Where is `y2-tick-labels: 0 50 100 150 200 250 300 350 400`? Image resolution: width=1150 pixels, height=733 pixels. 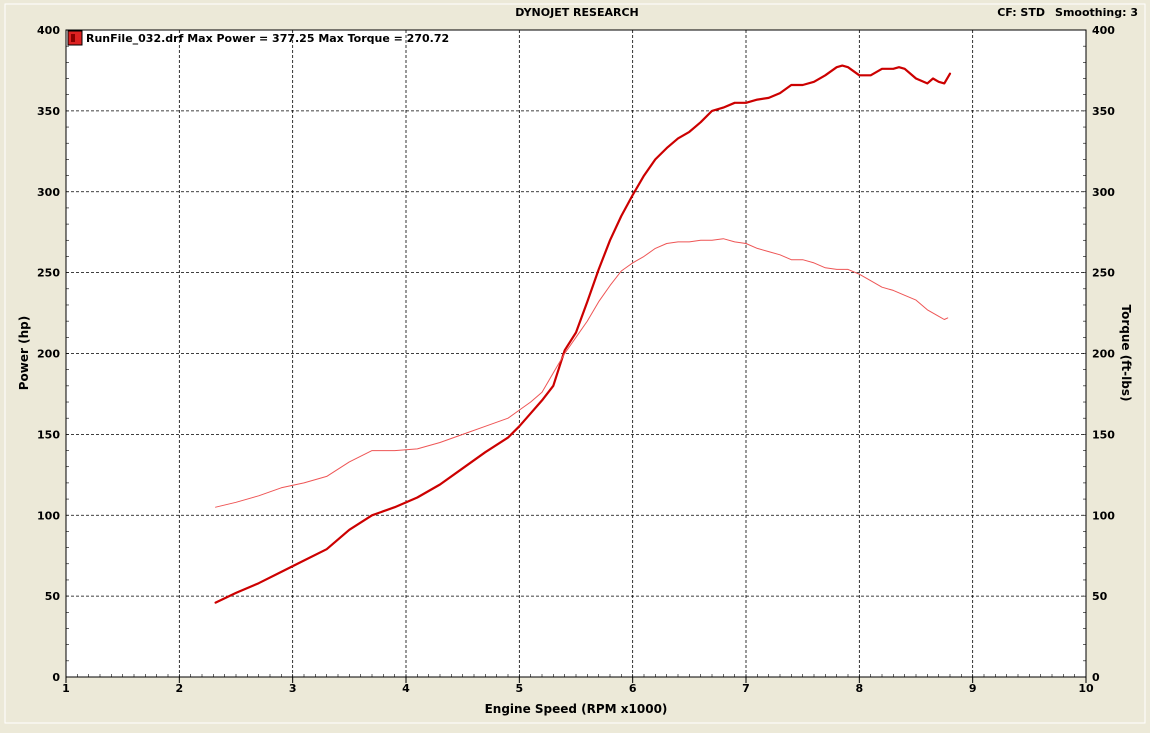 y2-tick-labels: 0 50 100 150 200 250 300 350 400 is located at coordinates (1103, 354).